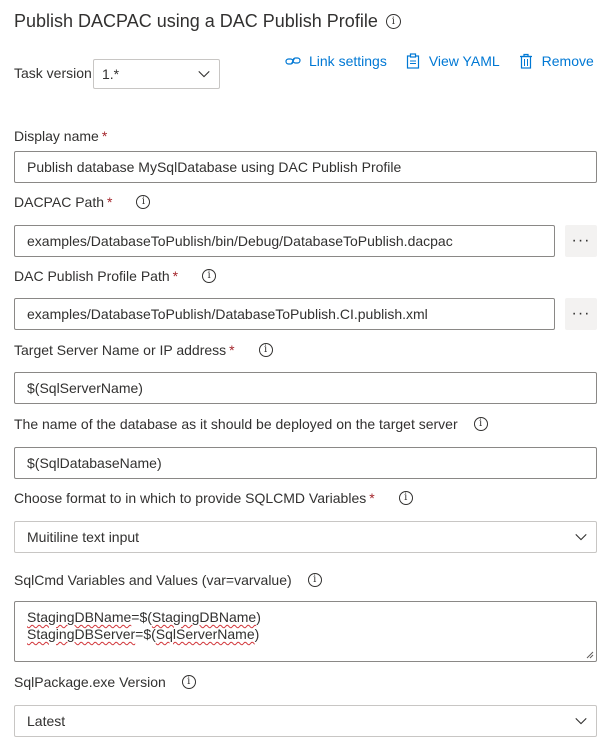  Describe the element at coordinates (205, 634) in the screenshot. I see `sqlcmd-var-value: SqlServerName` at that location.